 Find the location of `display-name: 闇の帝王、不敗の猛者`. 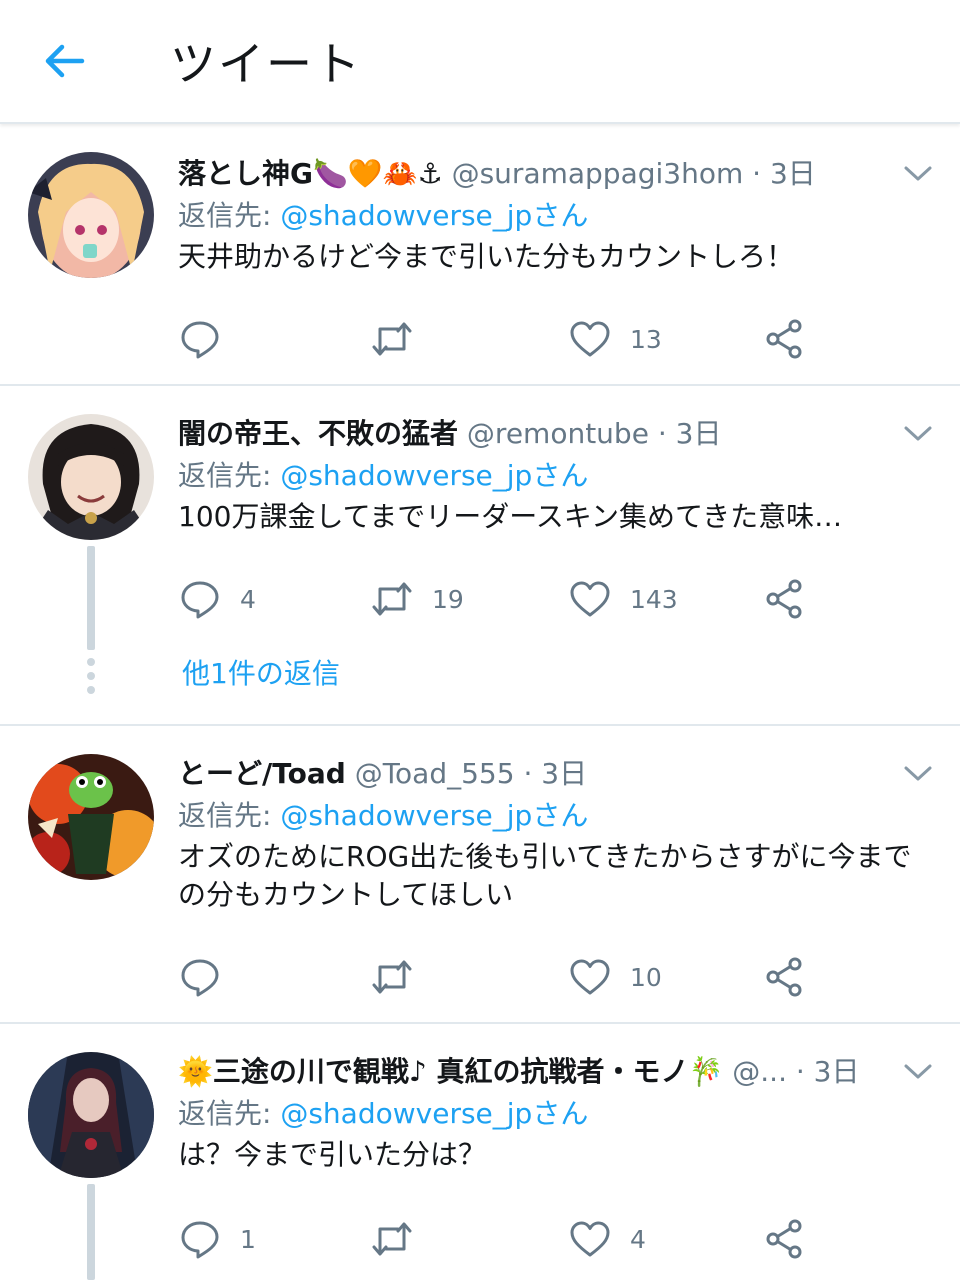

display-name: 闇の帝王、不敗の猛者 is located at coordinates (318, 433).